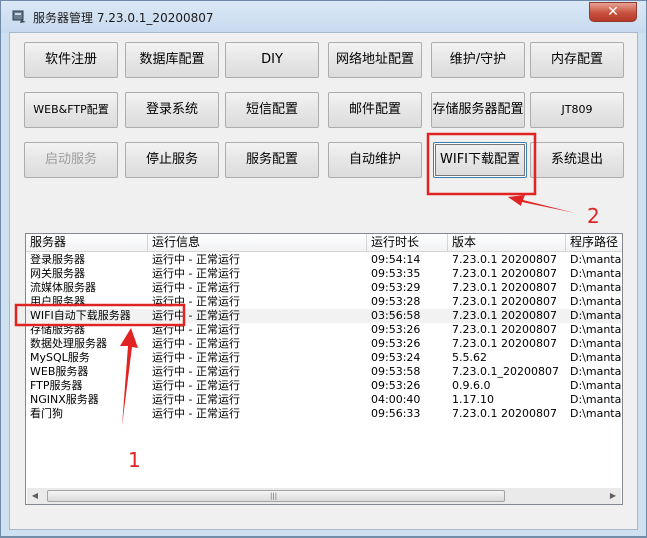  Describe the element at coordinates (396, 315) in the screenshot. I see `uptime-cell: 03:56:58` at that location.